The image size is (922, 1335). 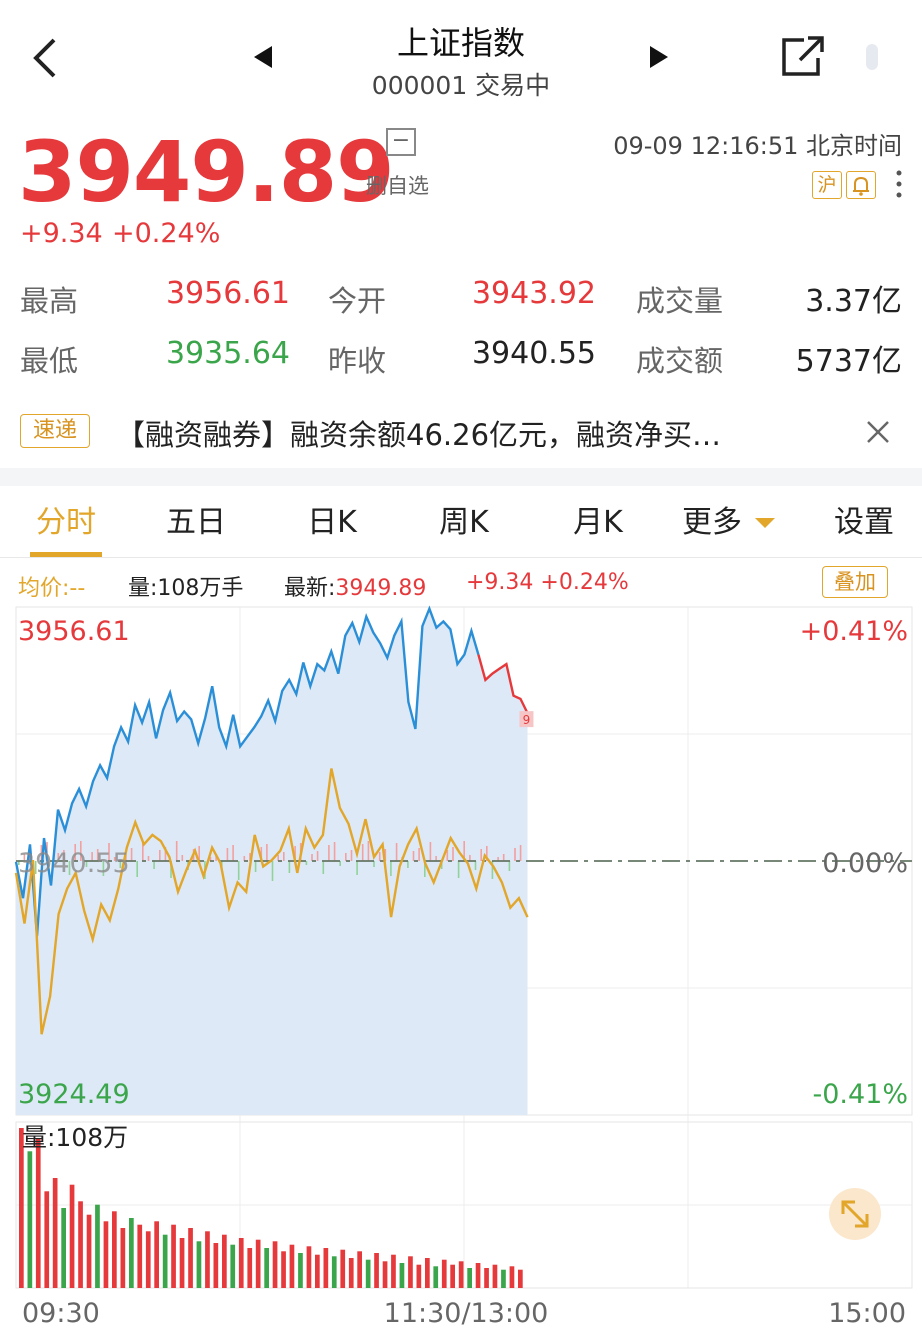 I want to click on close-icon, so click(x=878, y=432).